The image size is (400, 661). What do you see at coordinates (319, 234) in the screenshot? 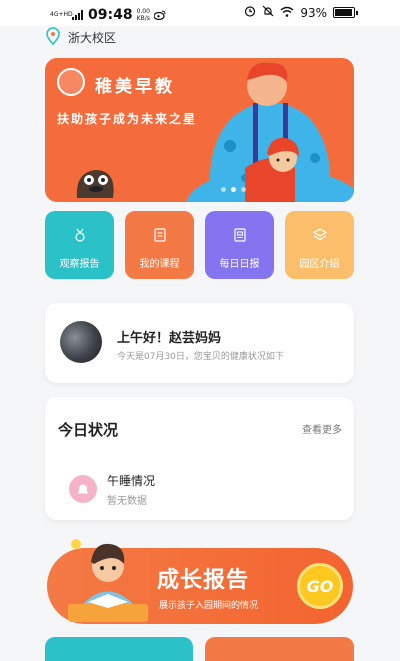
I see `layers-icon` at bounding box center [319, 234].